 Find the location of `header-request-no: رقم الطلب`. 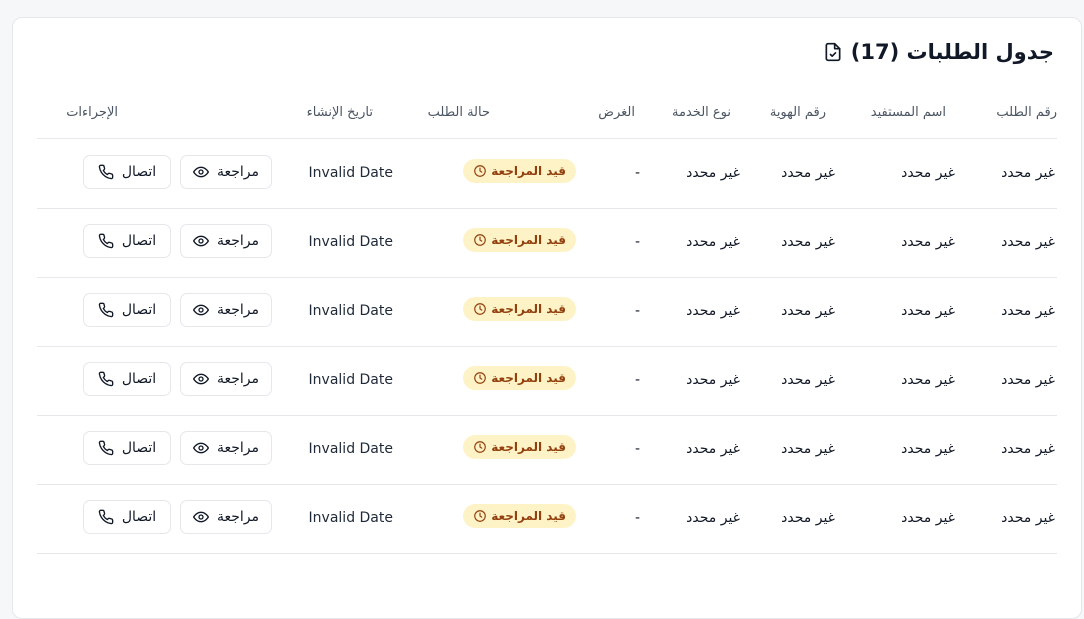

header-request-no: رقم الطلب is located at coordinates (1026, 112).